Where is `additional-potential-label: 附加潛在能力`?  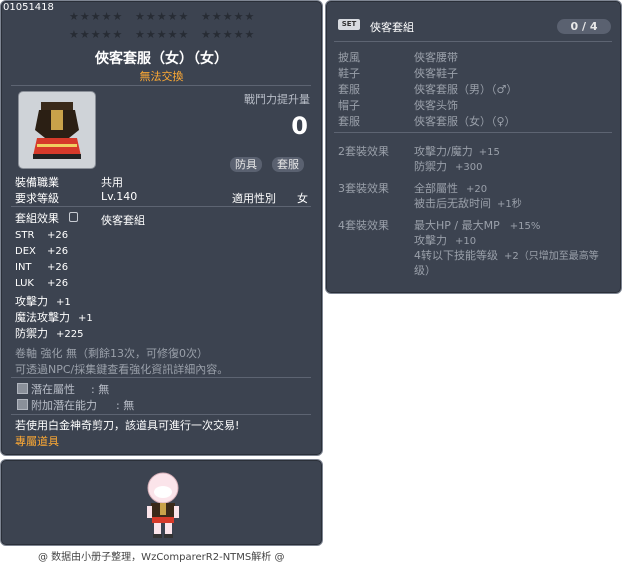 additional-potential-label: 附加潛在能力 is located at coordinates (64, 405).